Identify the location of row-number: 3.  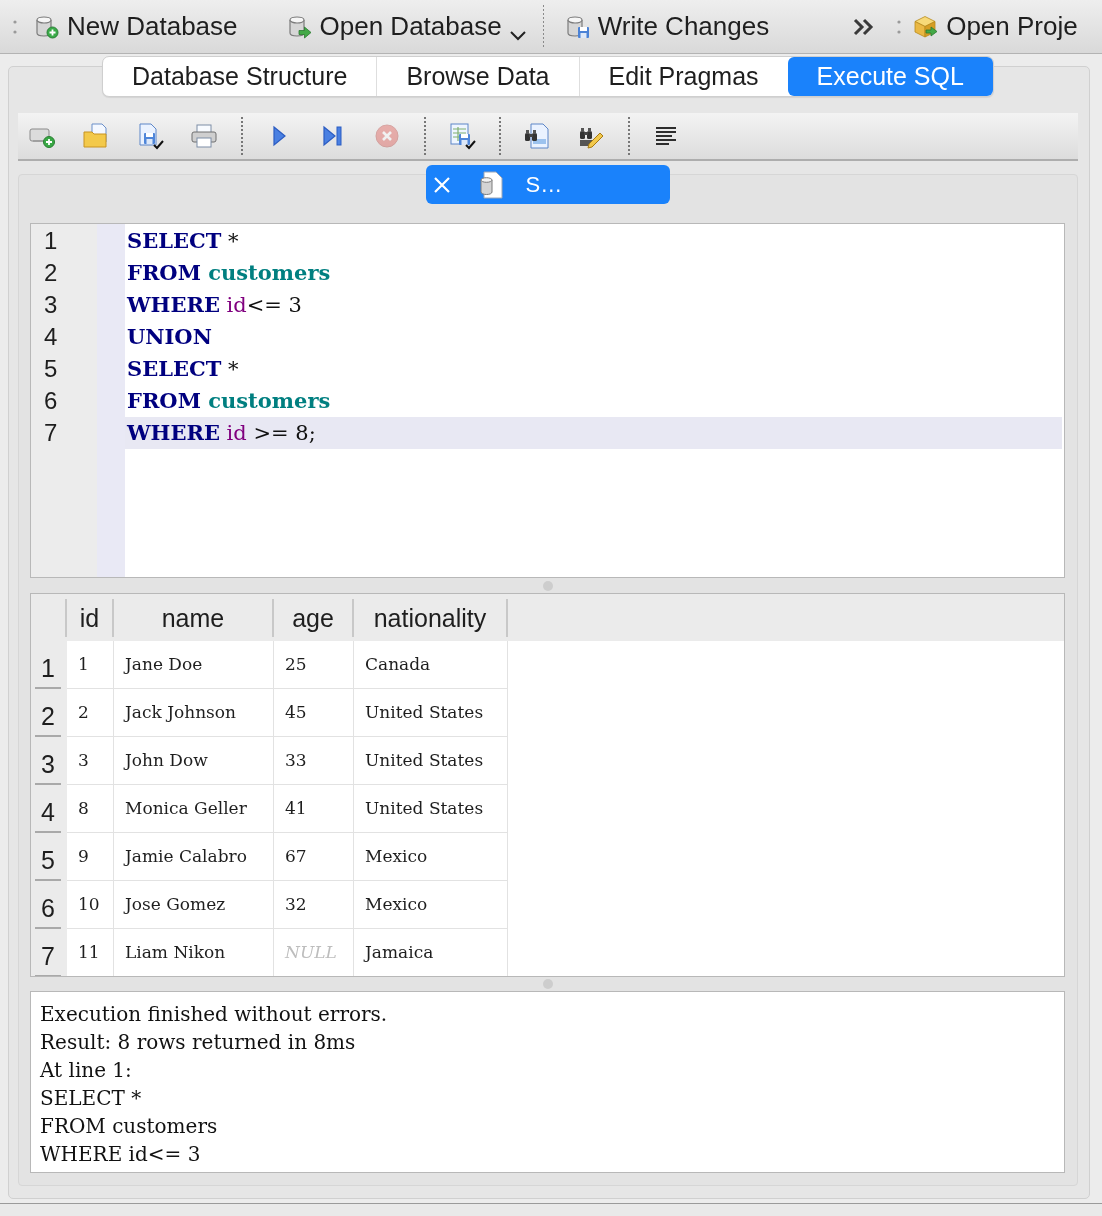
(49, 761).